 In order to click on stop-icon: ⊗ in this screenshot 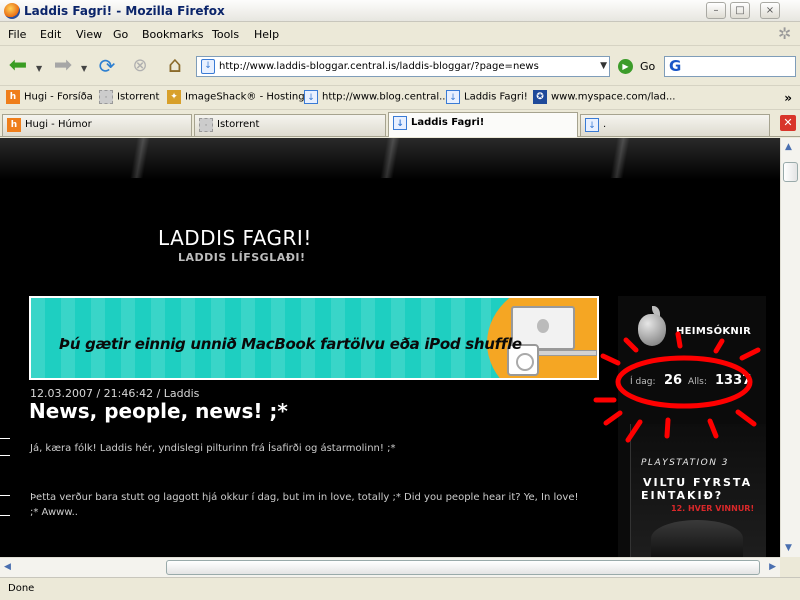, I will do `click(140, 66)`.